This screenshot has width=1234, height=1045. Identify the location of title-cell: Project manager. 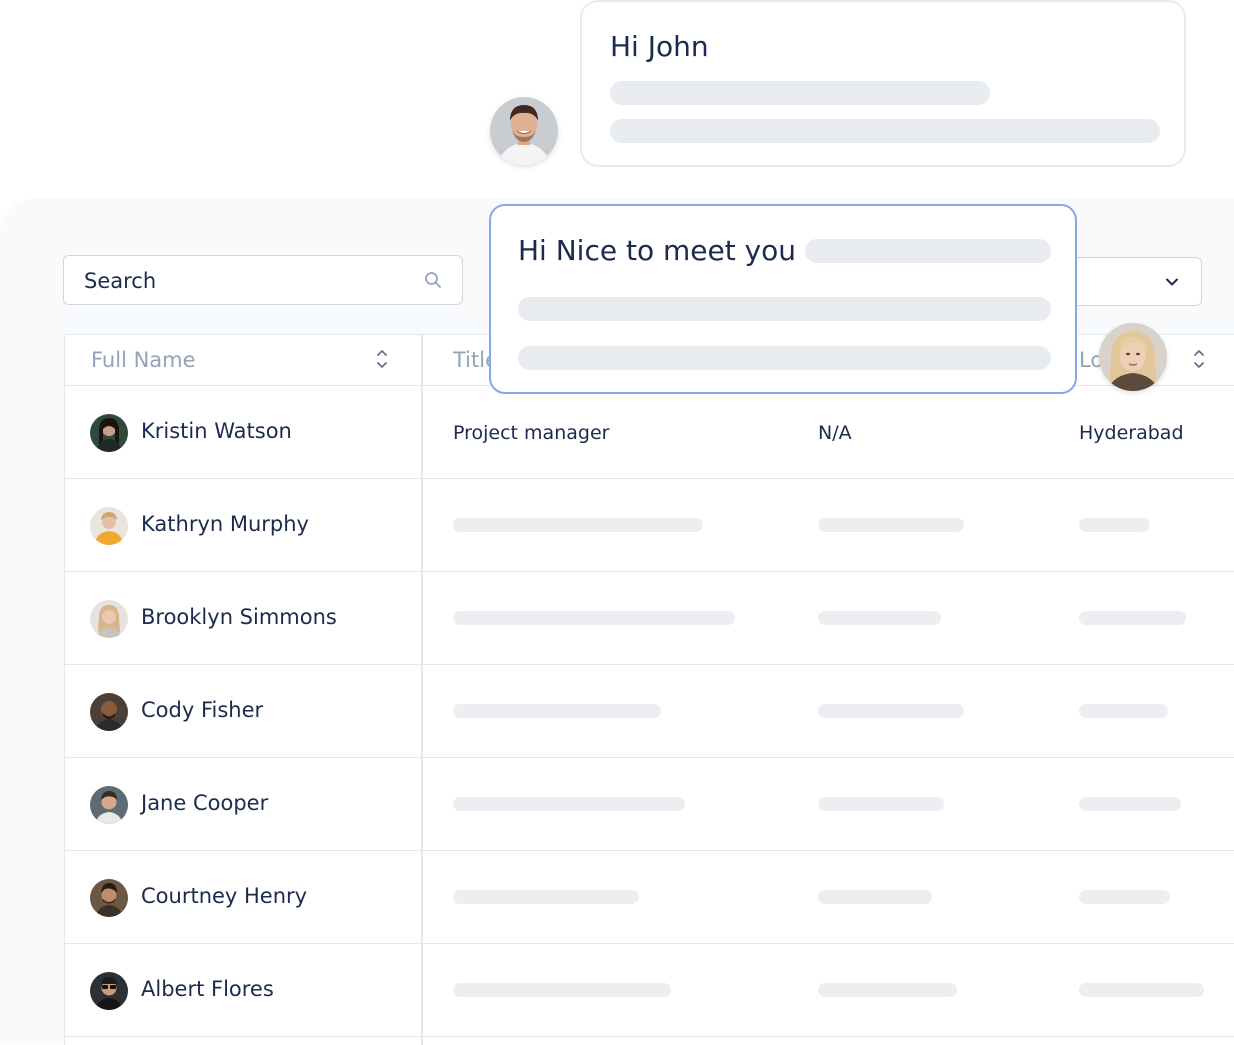
(531, 433).